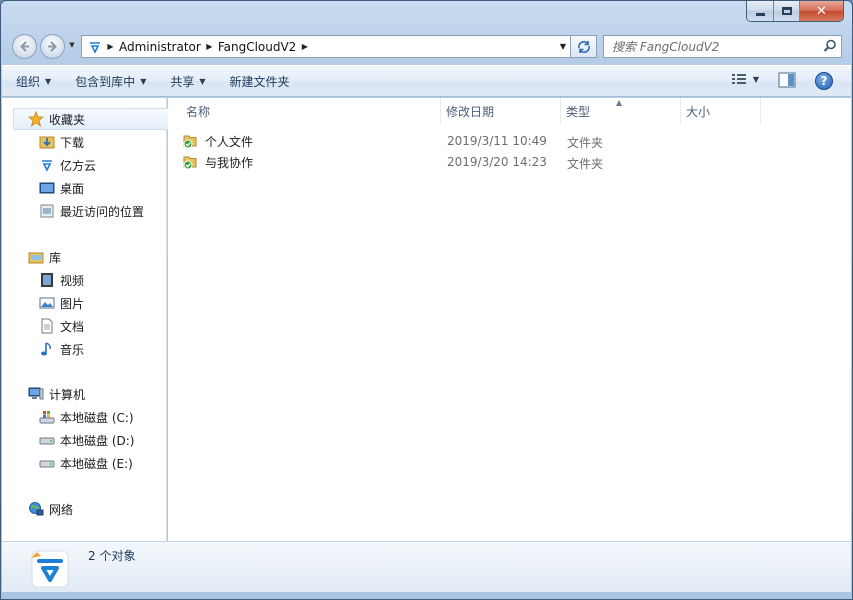 The image size is (853, 600). I want to click on document-icon, so click(47, 326).